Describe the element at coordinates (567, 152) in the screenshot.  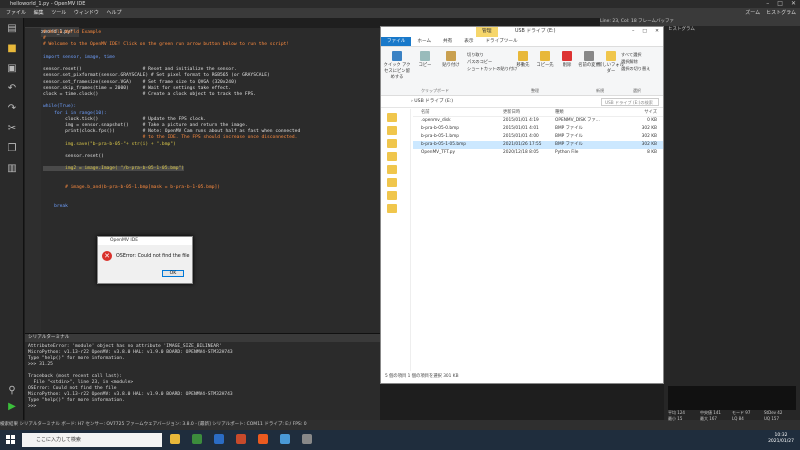
I see `file-type: Python File` at that location.